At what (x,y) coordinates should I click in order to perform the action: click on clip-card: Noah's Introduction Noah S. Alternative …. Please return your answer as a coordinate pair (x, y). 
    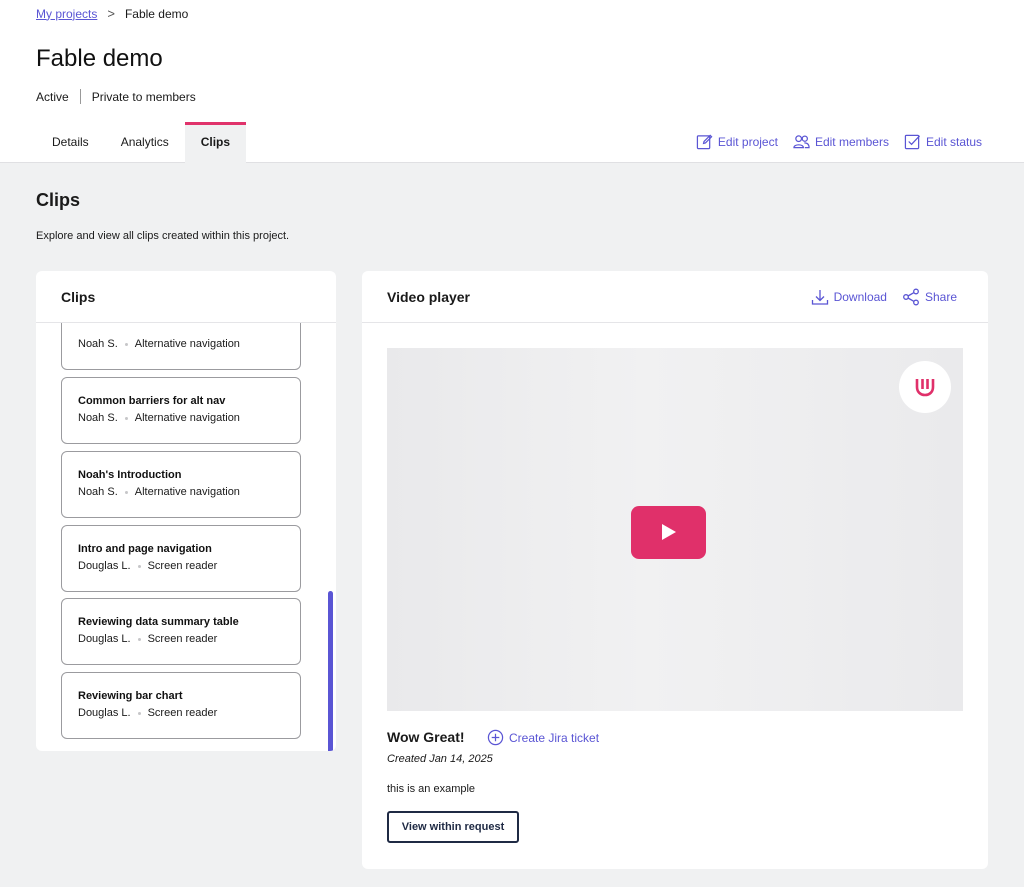
    Looking at the image, I should click on (181, 484).